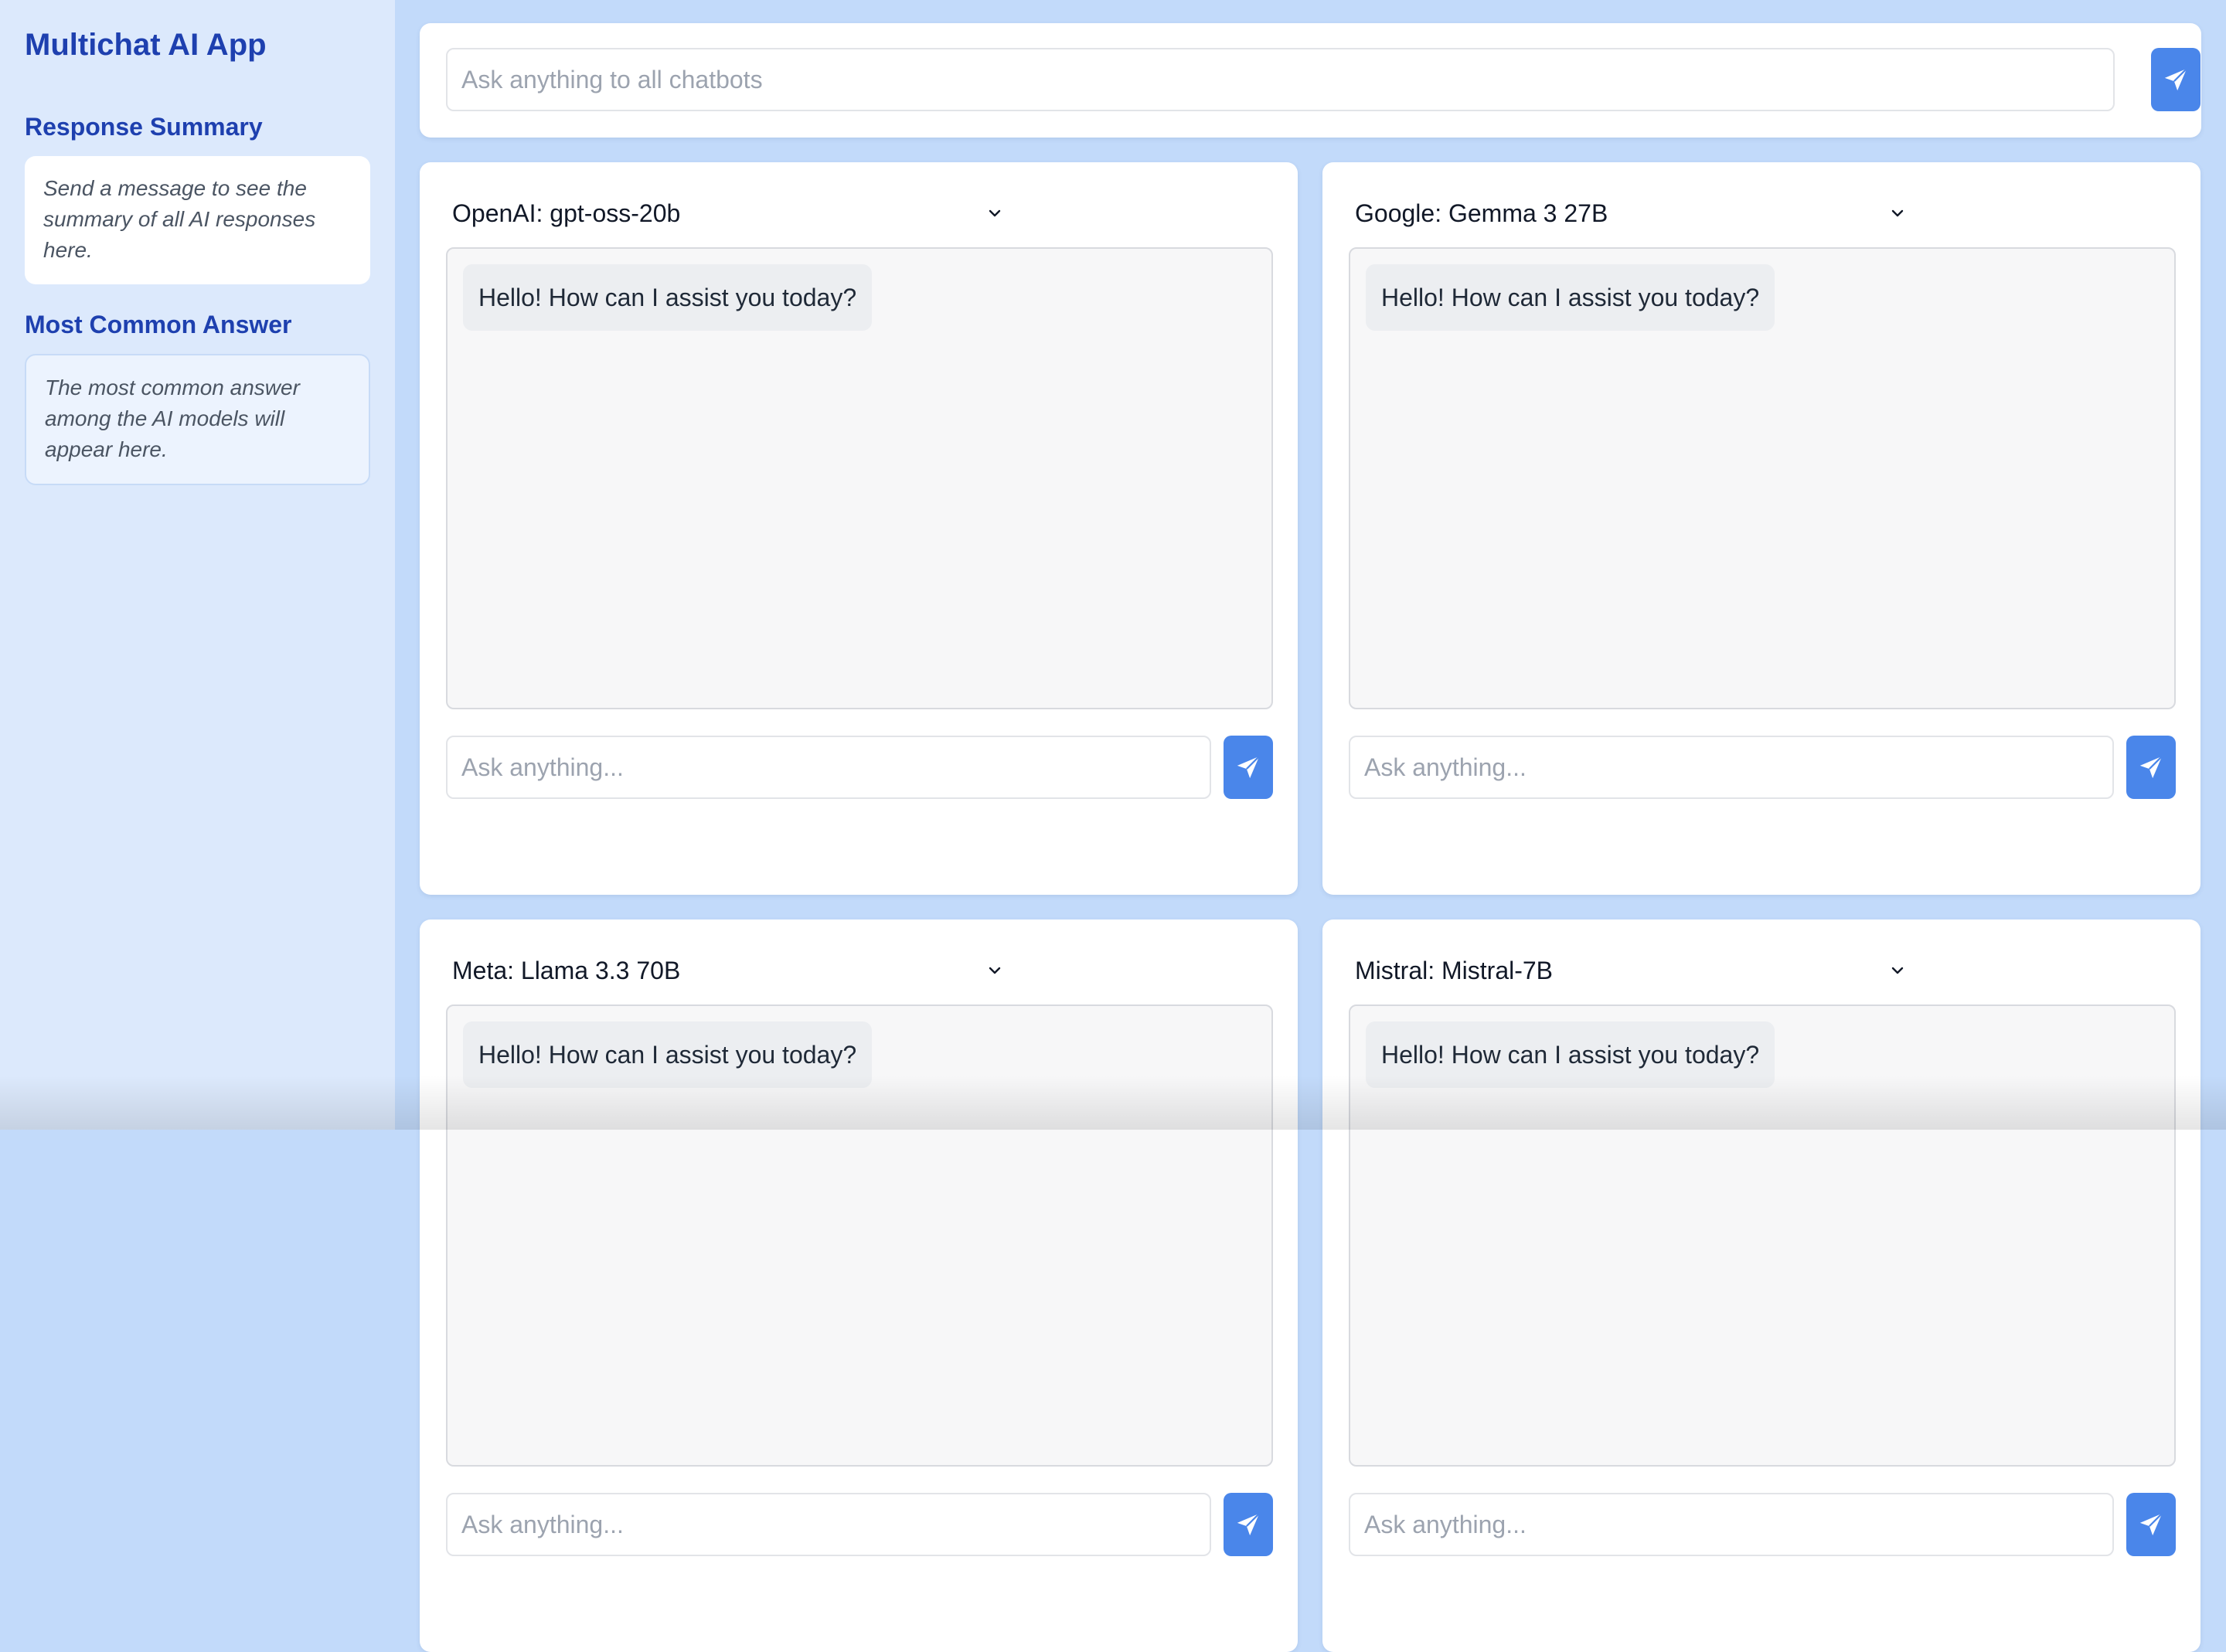 The height and width of the screenshot is (1652, 2226). Describe the element at coordinates (566, 970) in the screenshot. I see `model-name: Meta: Llama 3.3 70B` at that location.